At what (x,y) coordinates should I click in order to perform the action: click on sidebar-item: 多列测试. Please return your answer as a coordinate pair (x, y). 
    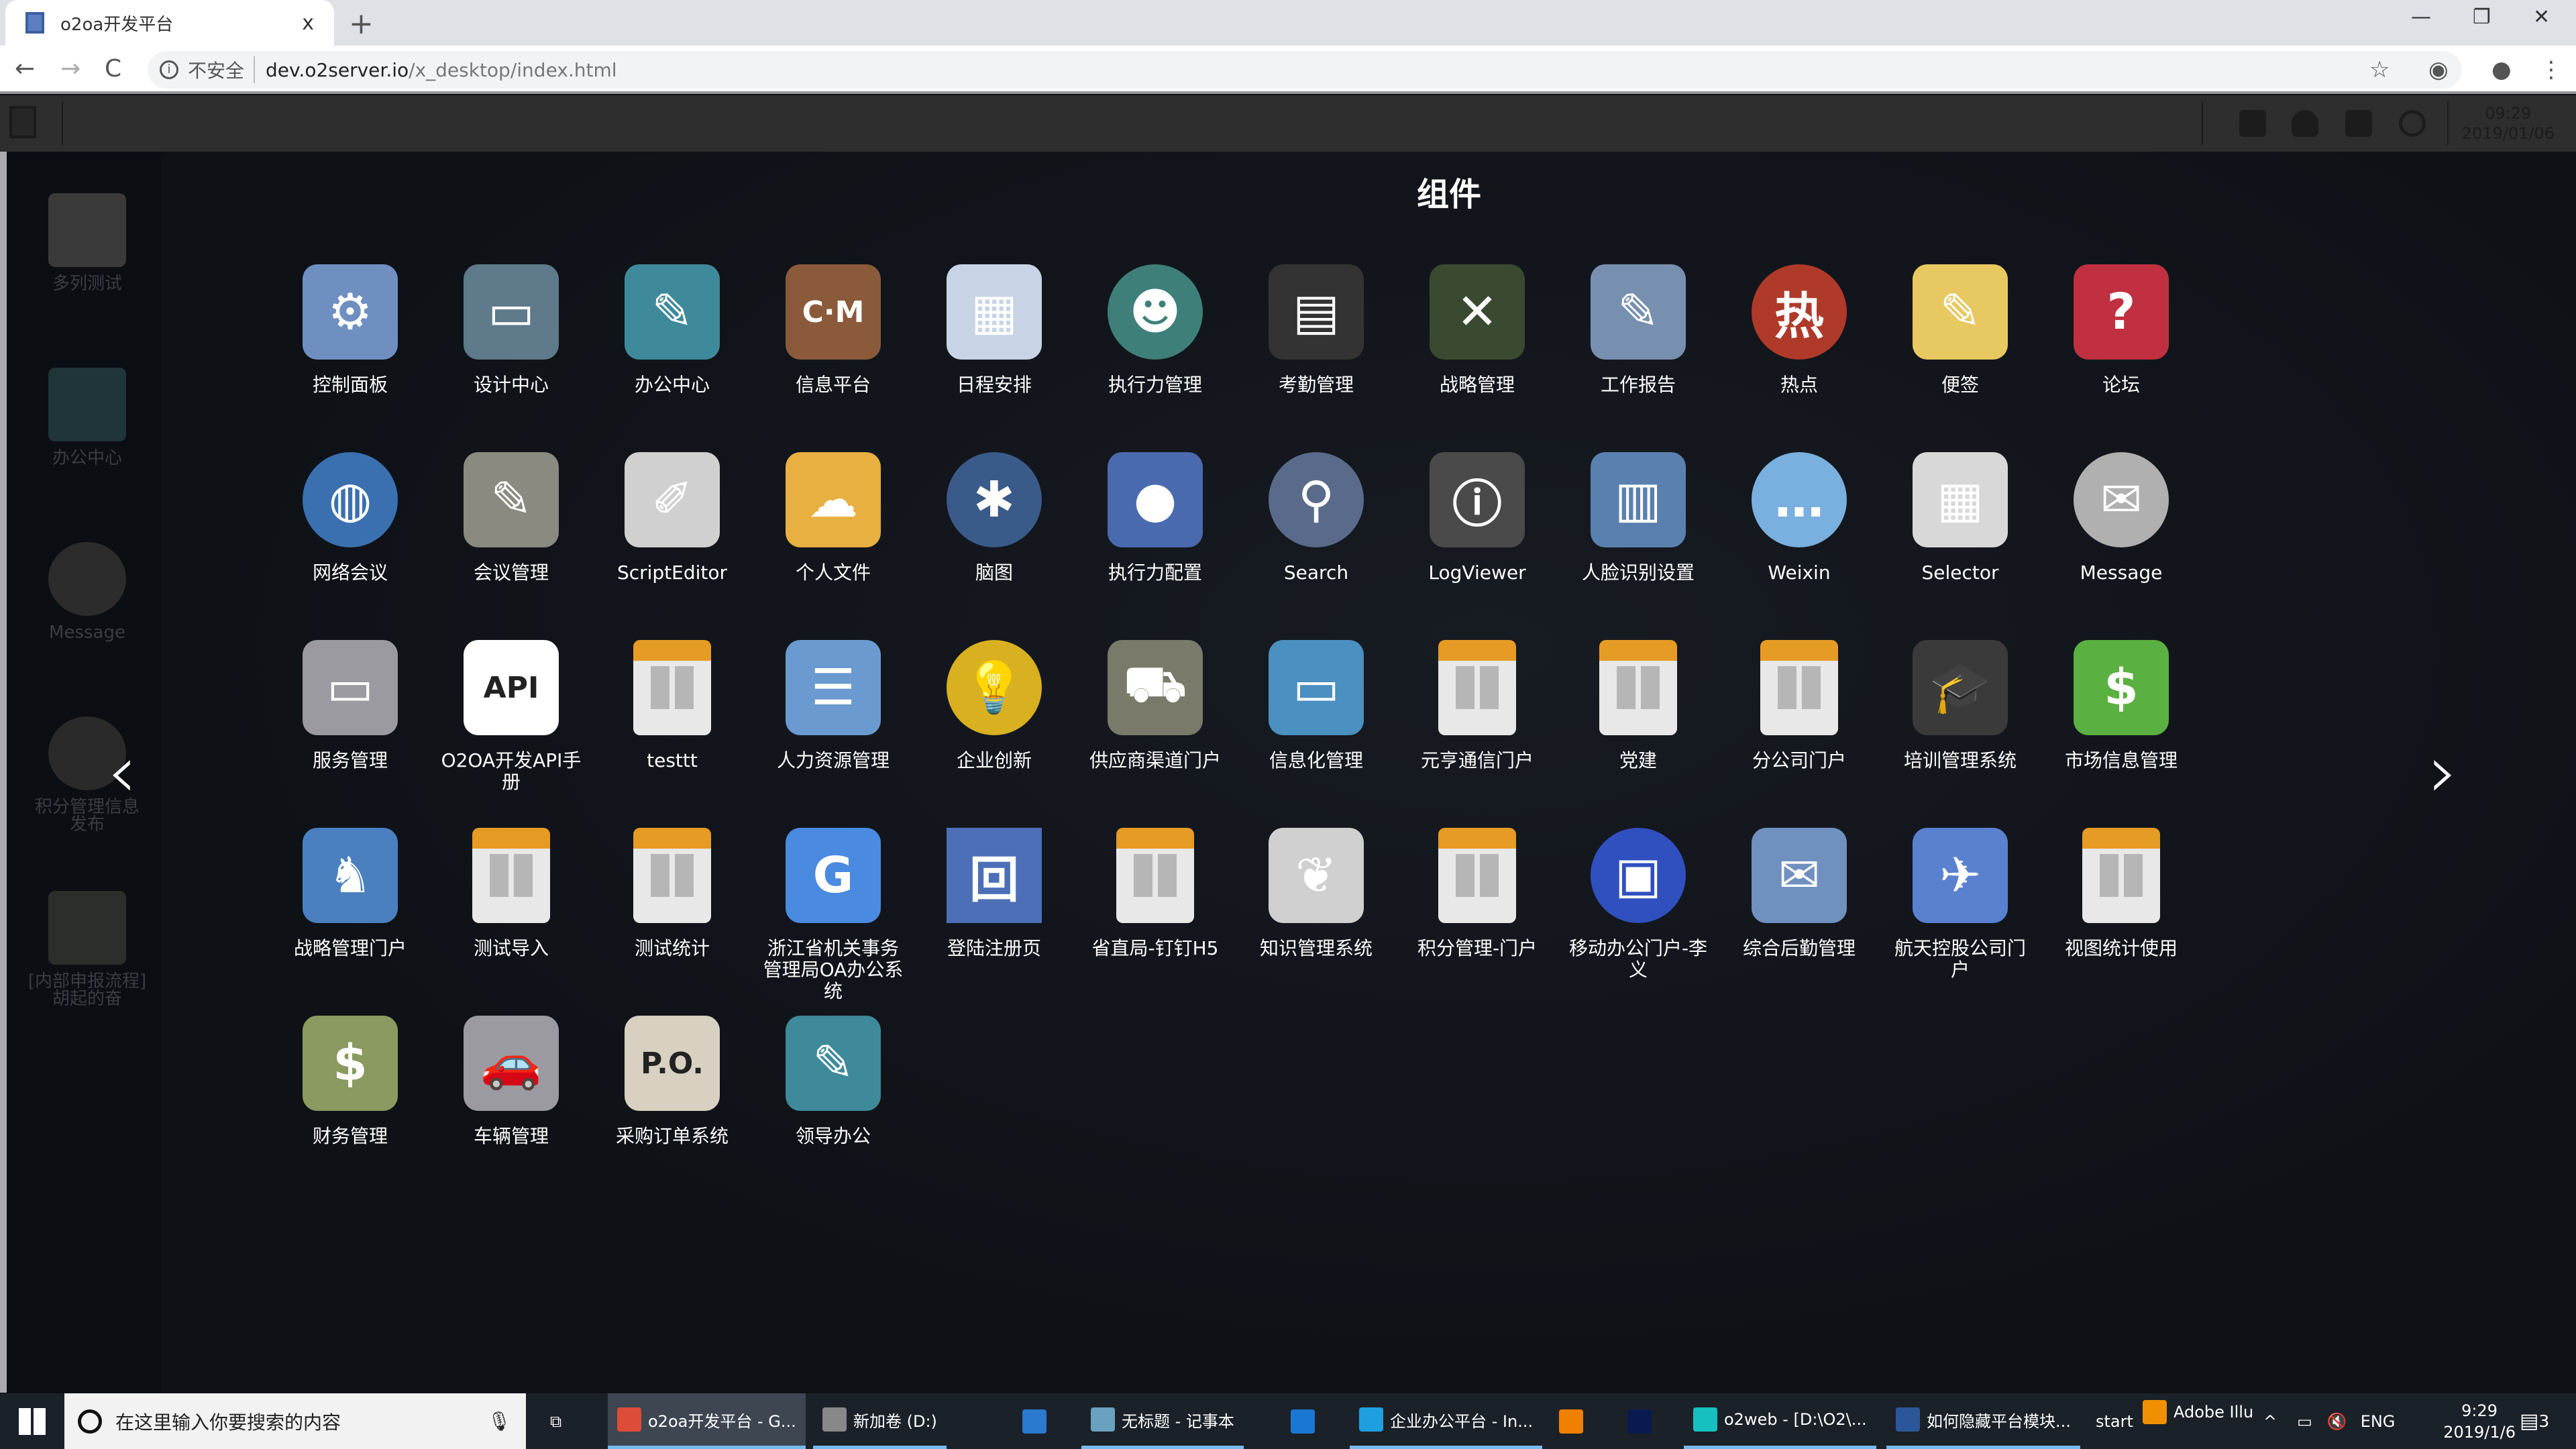
    Looking at the image, I should click on (87, 242).